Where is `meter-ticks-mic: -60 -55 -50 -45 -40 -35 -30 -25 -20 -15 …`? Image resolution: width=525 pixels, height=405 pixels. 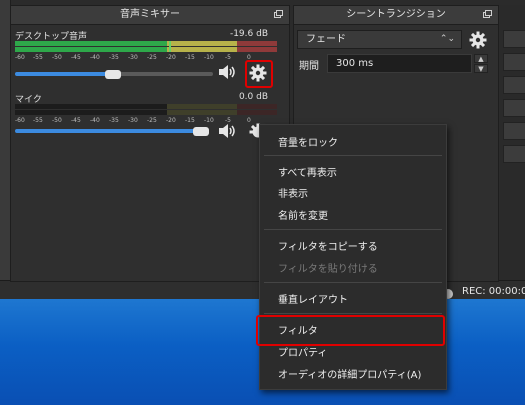
meter-ticks-mic: -60 -55 -50 -45 -40 -35 -30 -25 -20 -15 … is located at coordinates (133, 120).